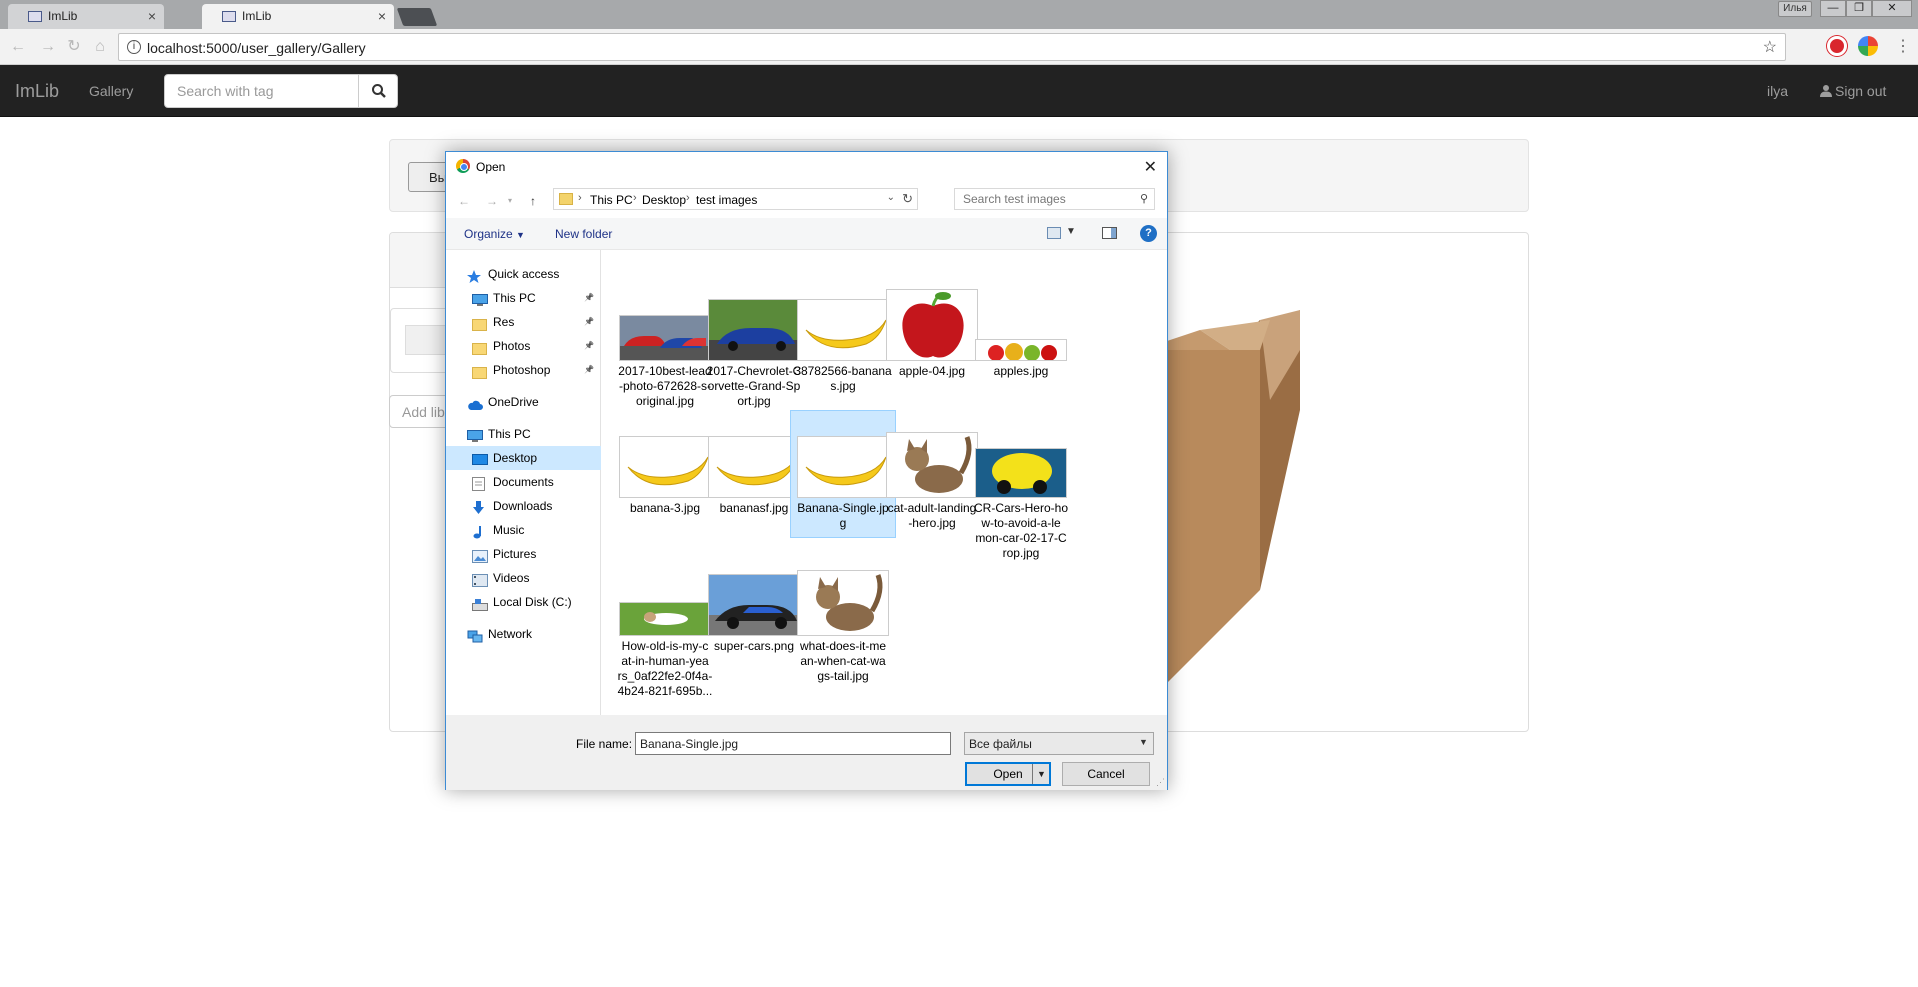 This screenshot has width=1918, height=987. What do you see at coordinates (35, 16) in the screenshot?
I see `favicon-icon` at bounding box center [35, 16].